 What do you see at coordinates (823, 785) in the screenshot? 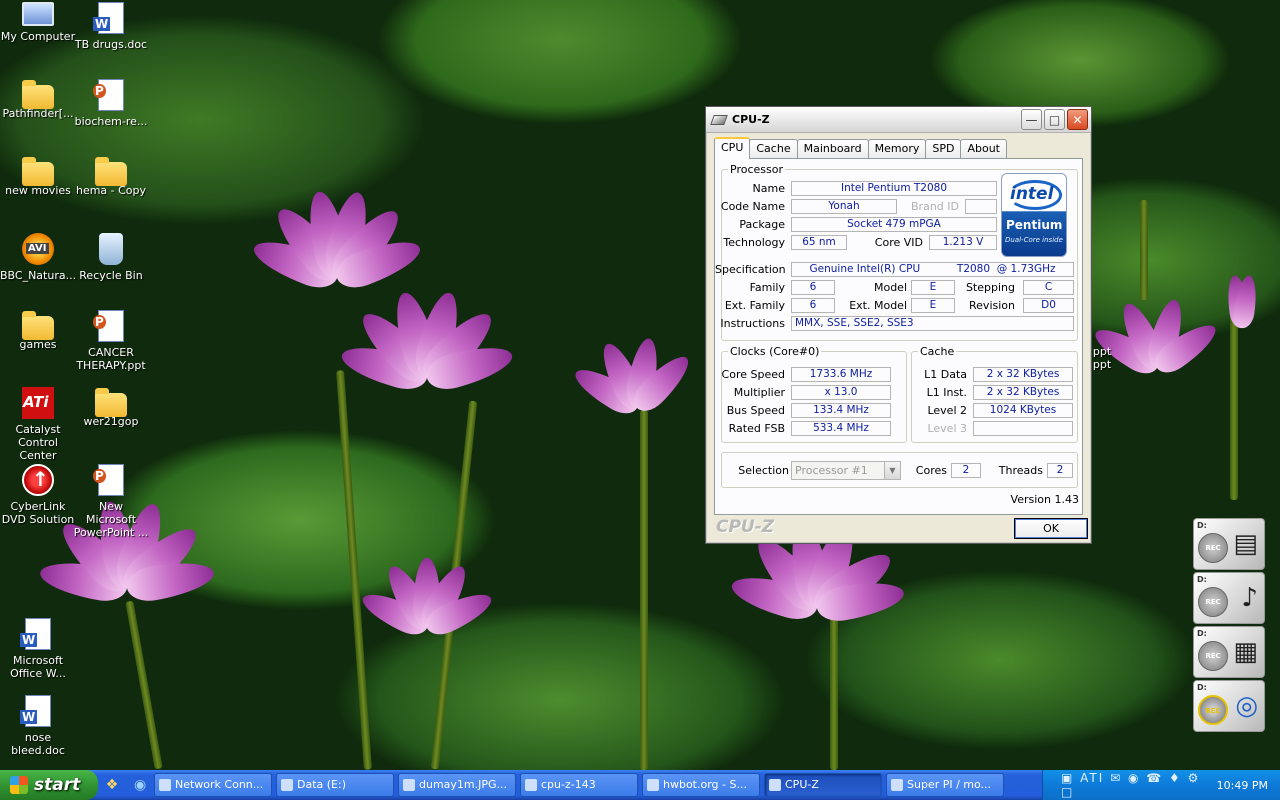
I see `taskbar-item-cpuz: CPU-Z` at bounding box center [823, 785].